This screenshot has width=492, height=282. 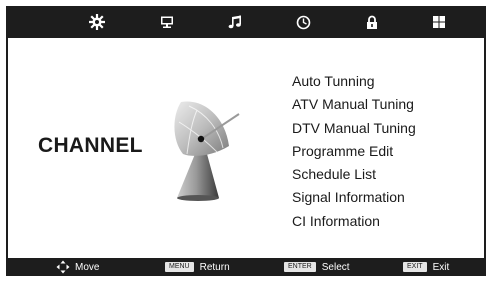 I want to click on menu-item-auto-tunning: Auto Tunning, so click(x=354, y=81).